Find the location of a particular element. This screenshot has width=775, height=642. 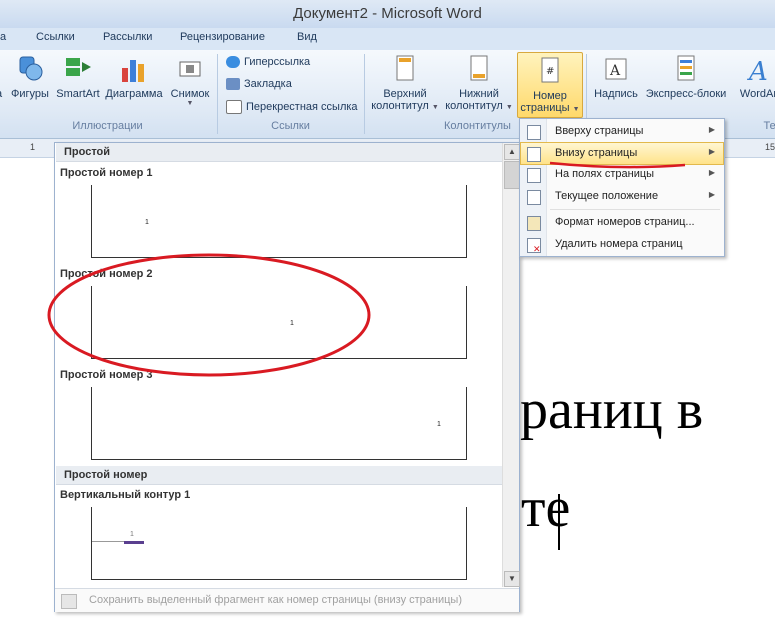

red-underline-annotation is located at coordinates (617, 165).